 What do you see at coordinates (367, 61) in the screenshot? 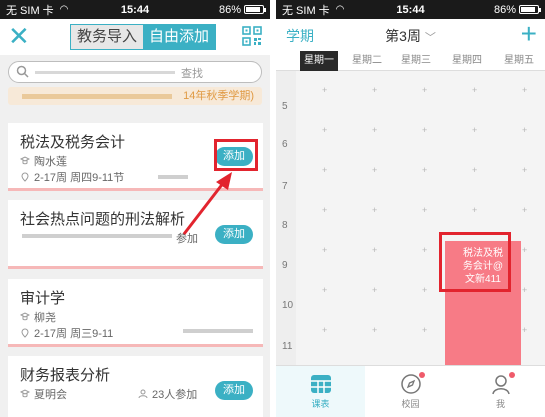
I see `day-tue: 星期二` at bounding box center [367, 61].